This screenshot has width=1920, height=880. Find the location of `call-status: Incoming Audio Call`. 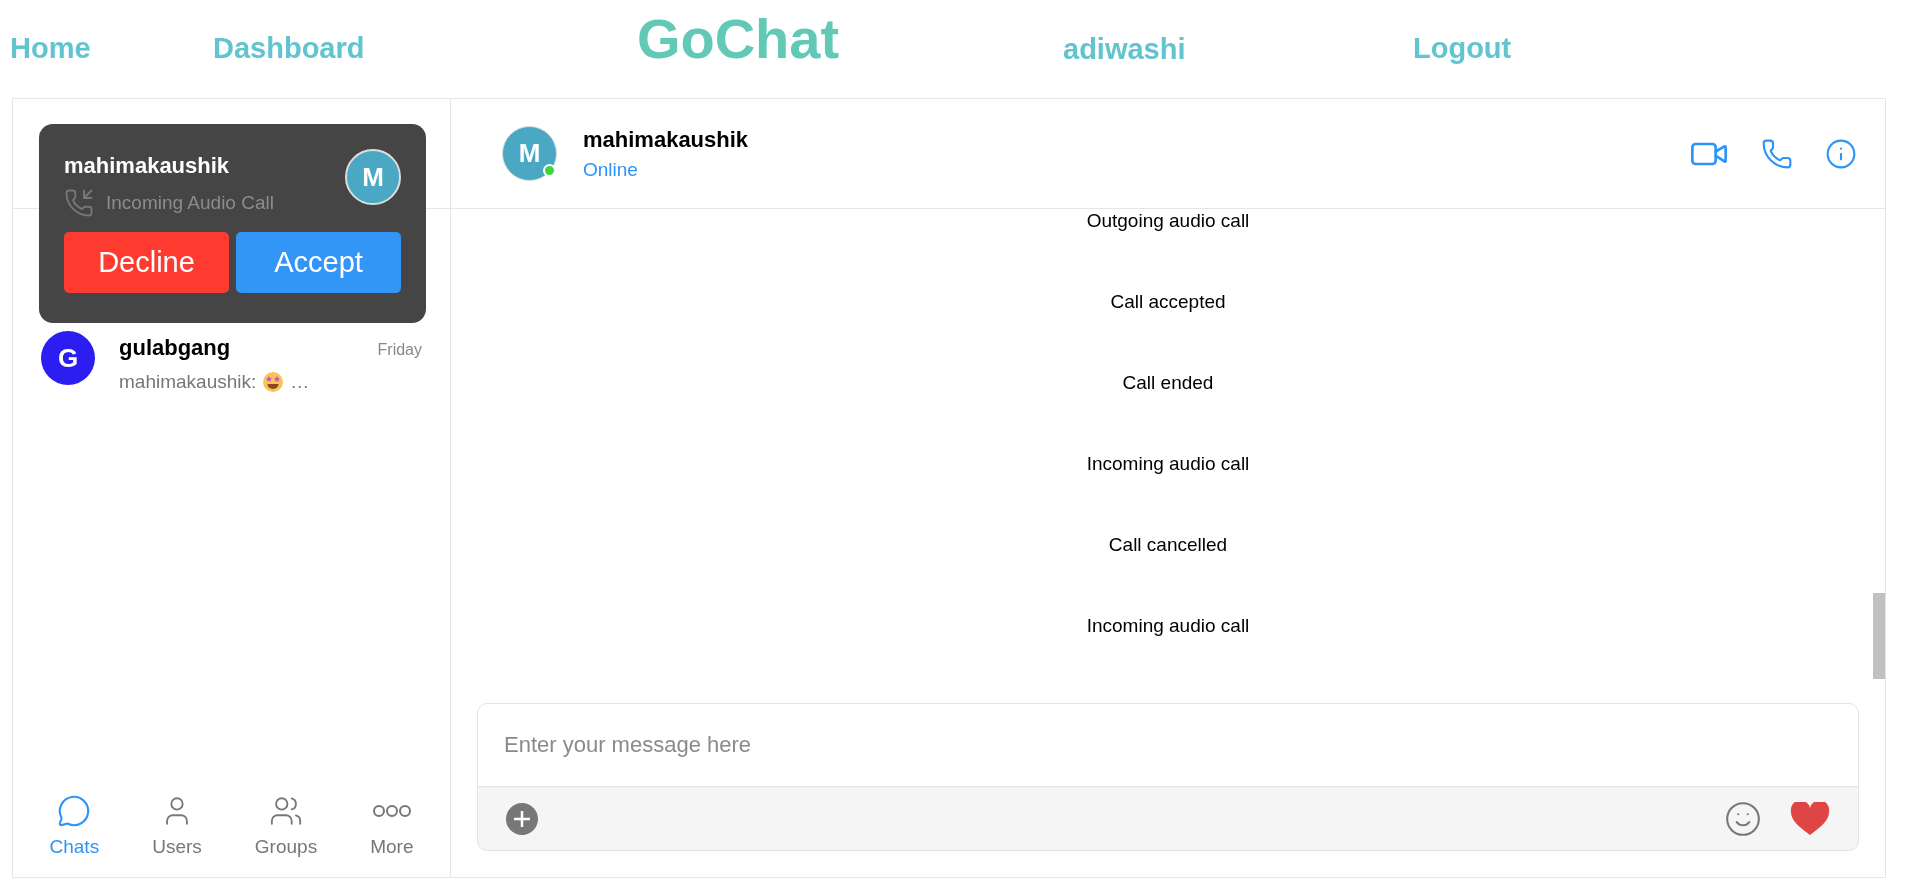

call-status: Incoming Audio Call is located at coordinates (190, 202).